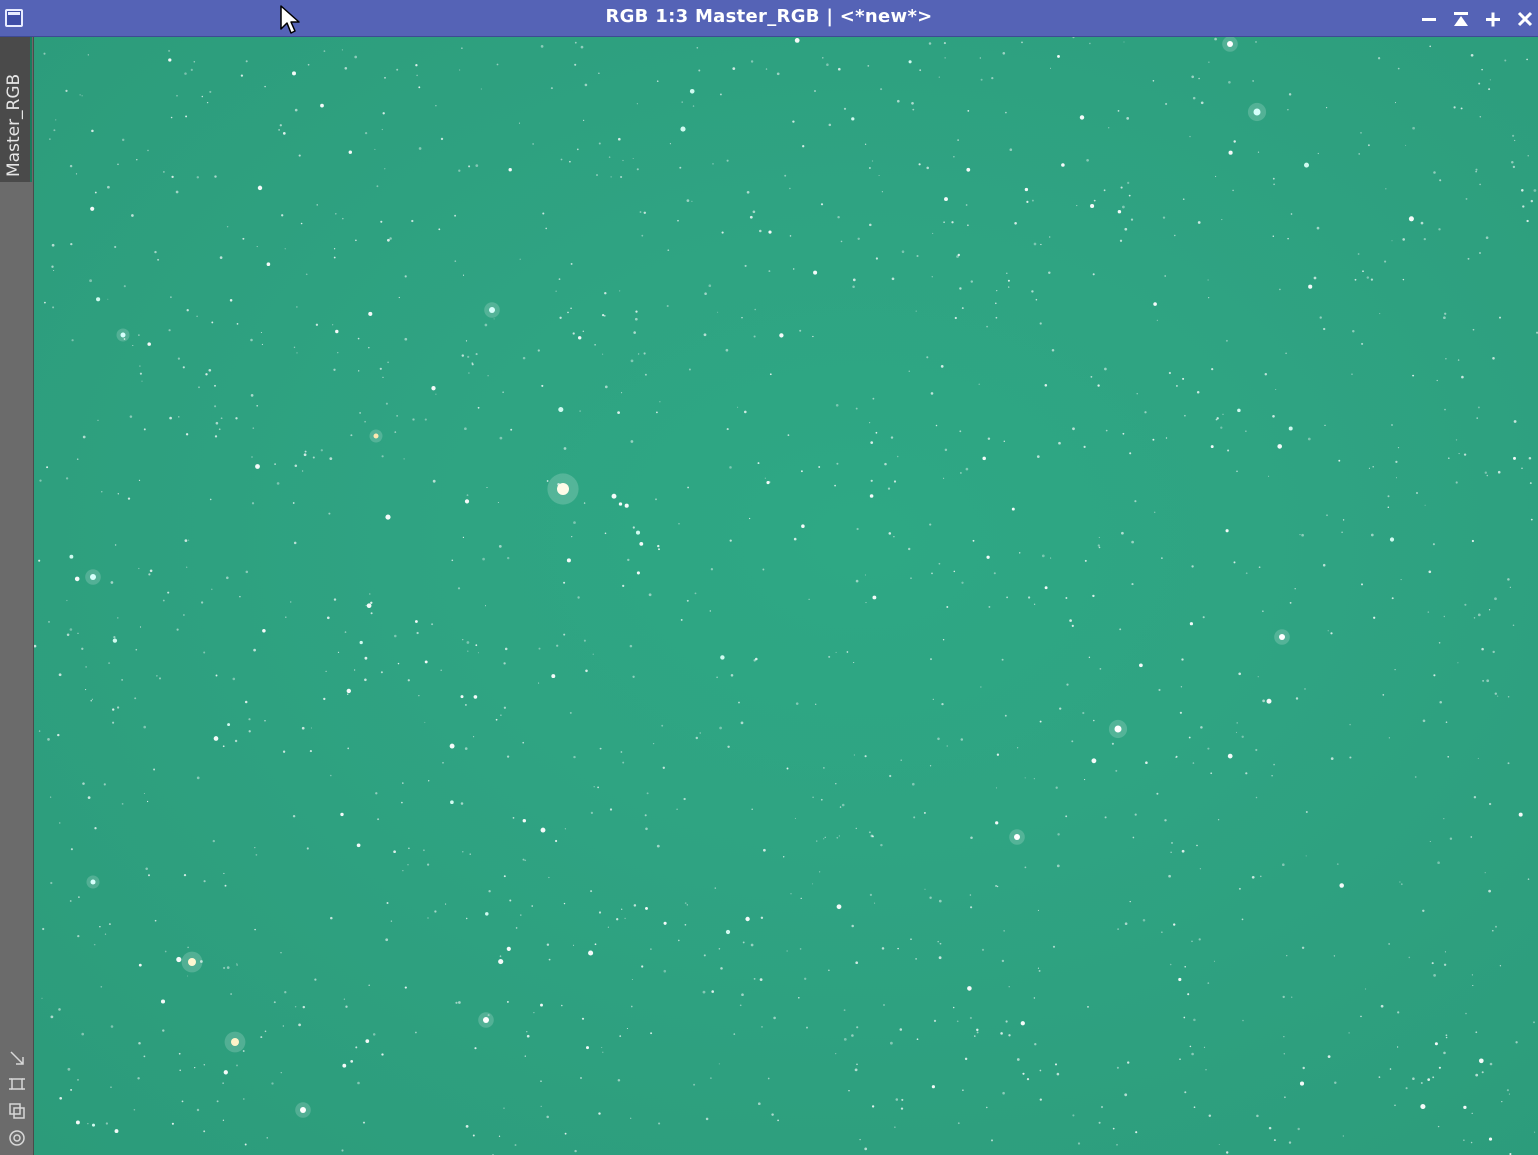 This screenshot has height=1155, width=1538. I want to click on duplicate-icon, so click(17, 1111).